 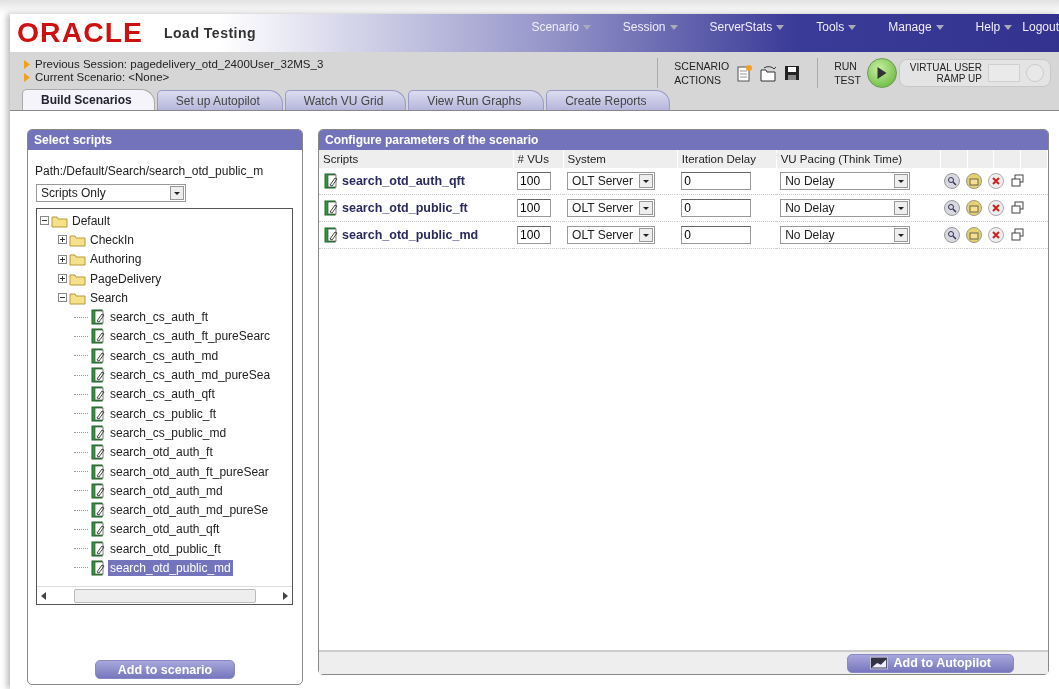 I want to click on tree-item: search_otd_auth_ft_pureSear, so click(x=189, y=471).